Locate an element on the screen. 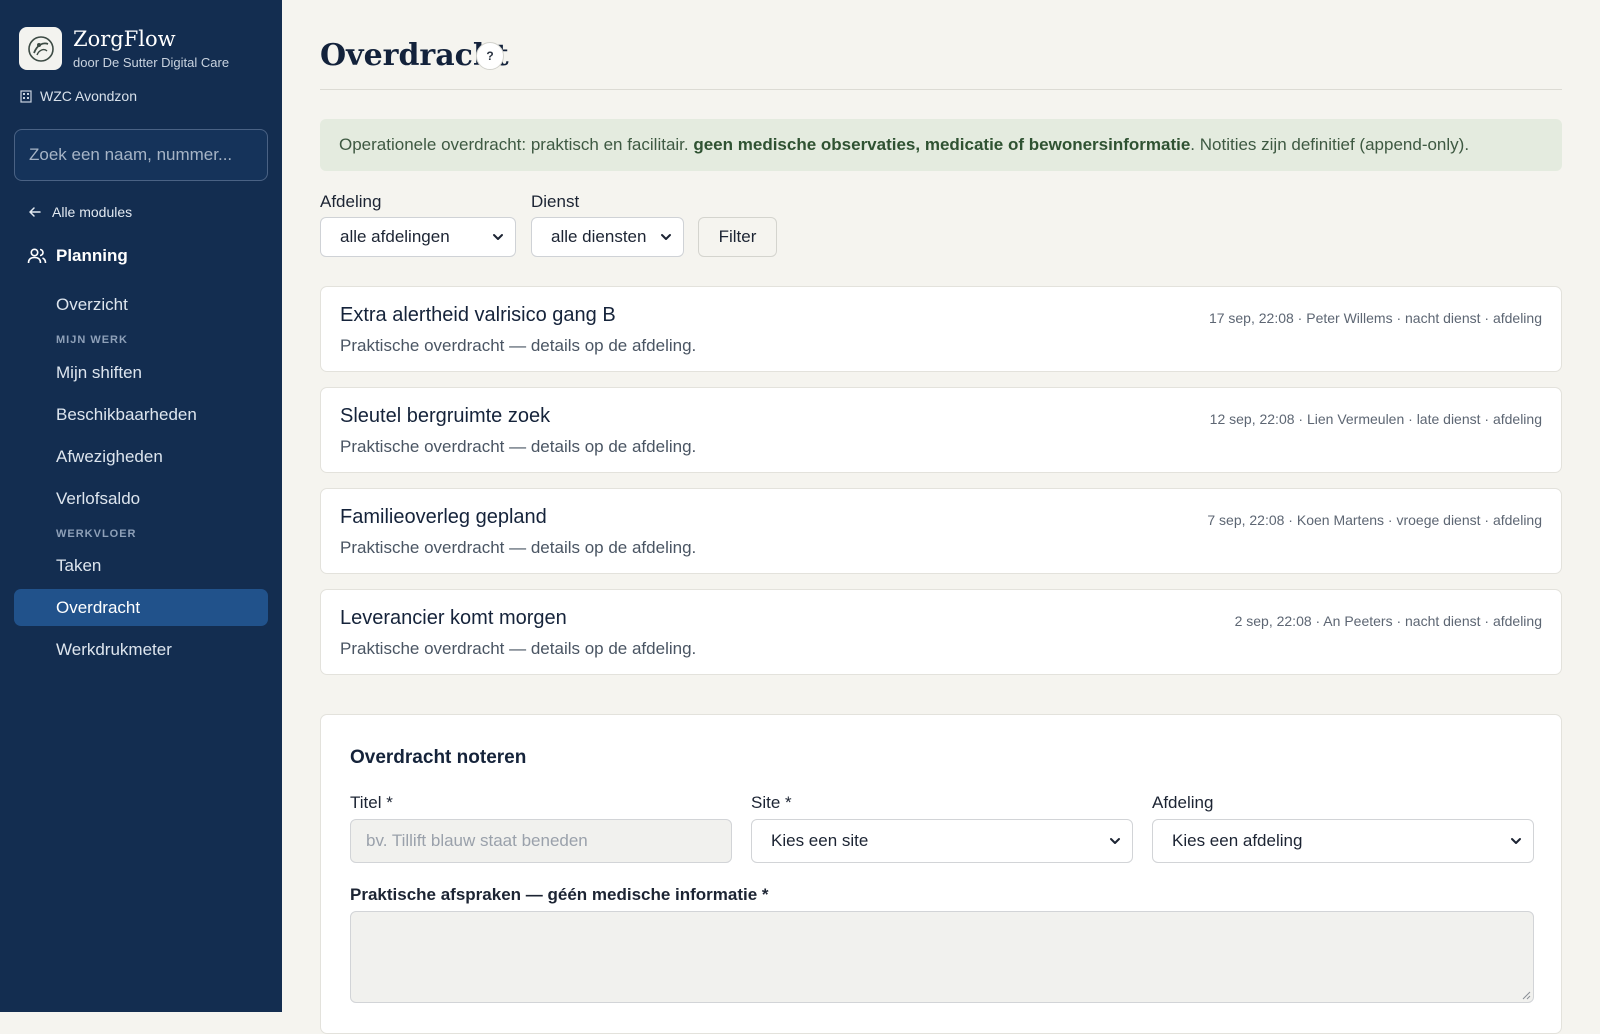  handover-title: Extra alertheid valrisico gang B is located at coordinates (478, 315).